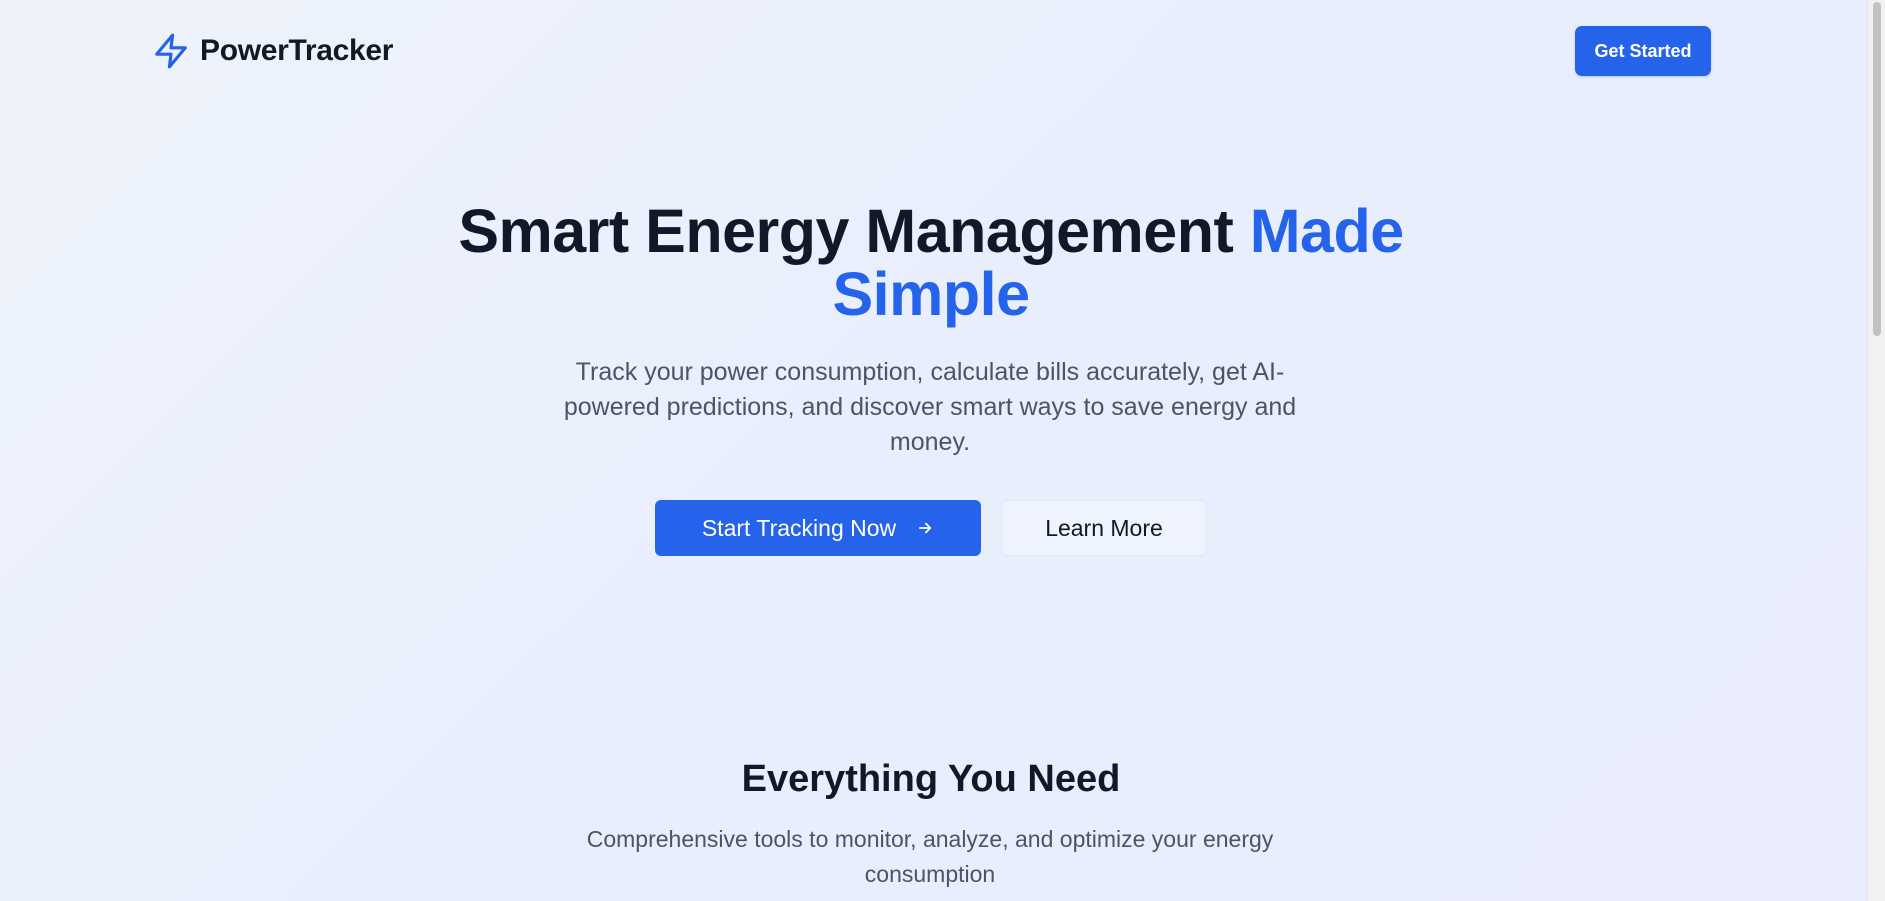 This screenshot has height=901, width=1885. I want to click on get-started-button: Get Started, so click(1643, 51).